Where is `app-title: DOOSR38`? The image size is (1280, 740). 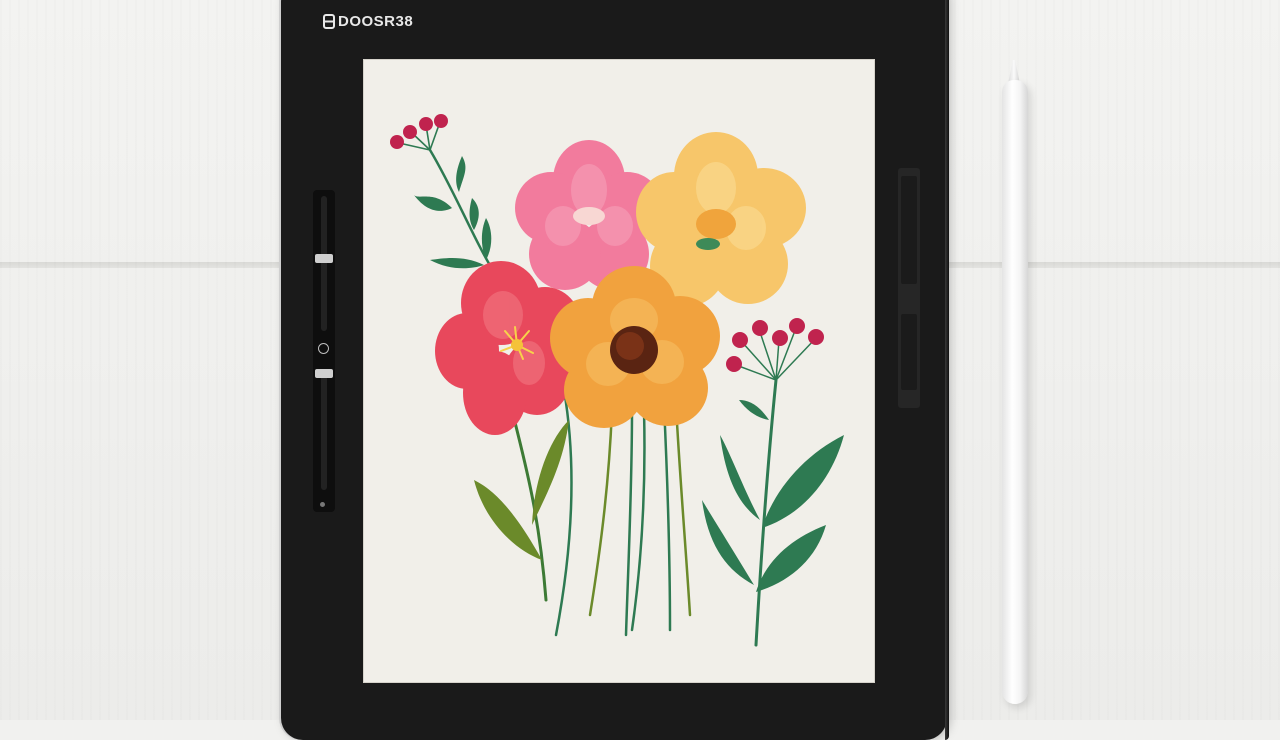
app-title: DOOSR38 is located at coordinates (368, 21).